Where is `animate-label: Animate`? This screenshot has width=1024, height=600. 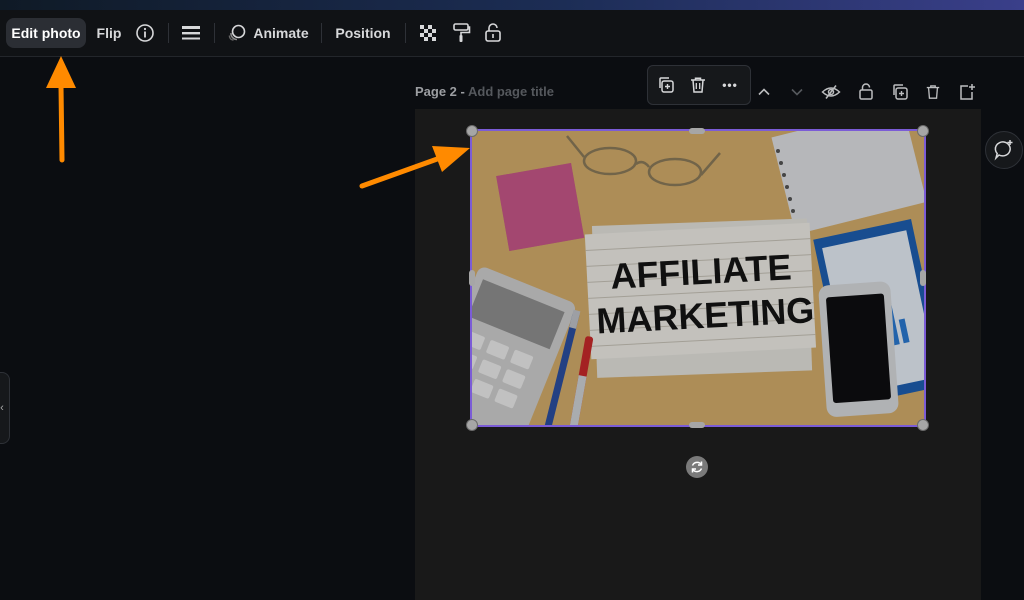 animate-label: Animate is located at coordinates (281, 33).